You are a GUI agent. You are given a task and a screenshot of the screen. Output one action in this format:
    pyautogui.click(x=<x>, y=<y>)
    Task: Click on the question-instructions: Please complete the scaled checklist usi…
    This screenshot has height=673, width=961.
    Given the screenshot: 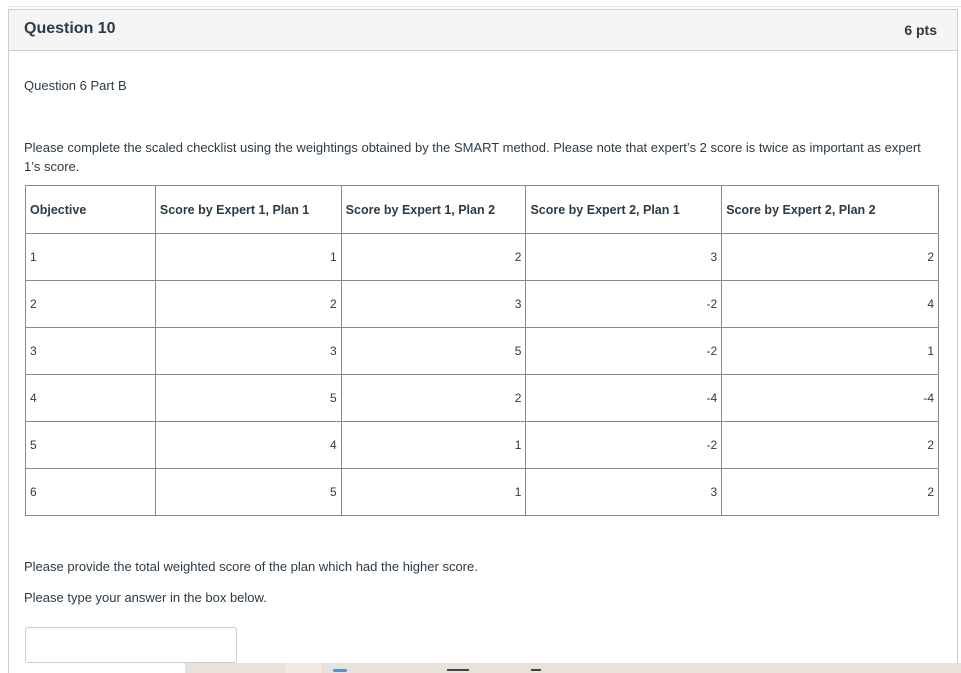 What is the action you would take?
    pyautogui.click(x=472, y=157)
    